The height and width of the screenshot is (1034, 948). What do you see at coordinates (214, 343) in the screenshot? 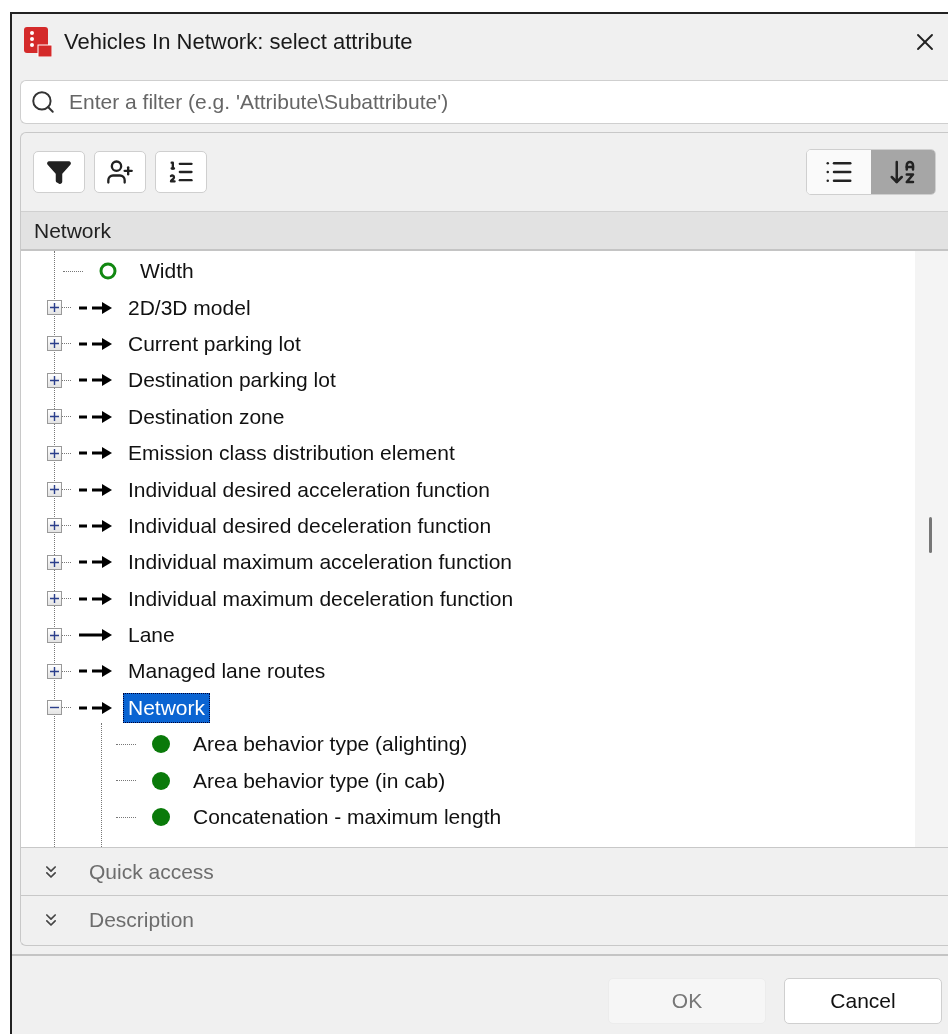
I see `tree-item: Current parking lot` at bounding box center [214, 343].